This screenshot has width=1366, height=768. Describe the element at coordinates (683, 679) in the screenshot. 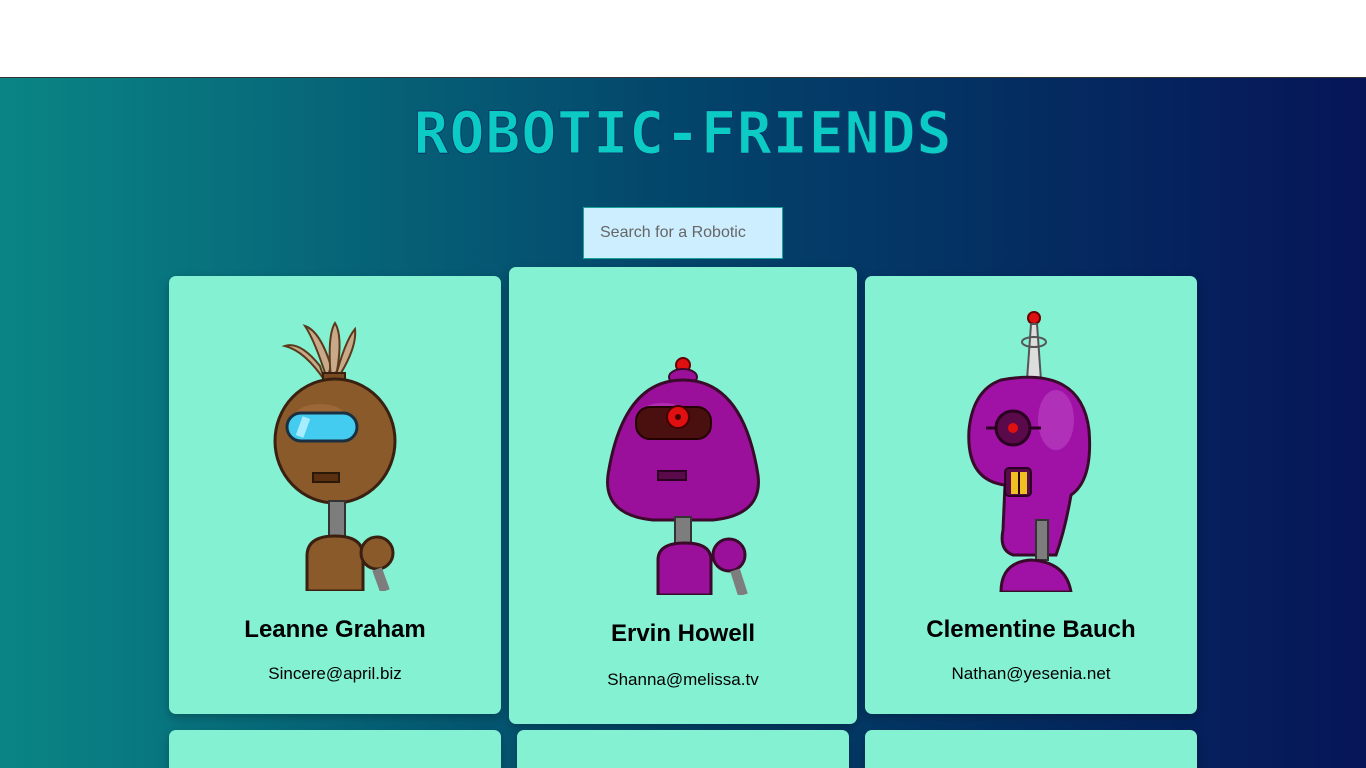

I see `robot-email: Shanna@melissa.tv` at that location.